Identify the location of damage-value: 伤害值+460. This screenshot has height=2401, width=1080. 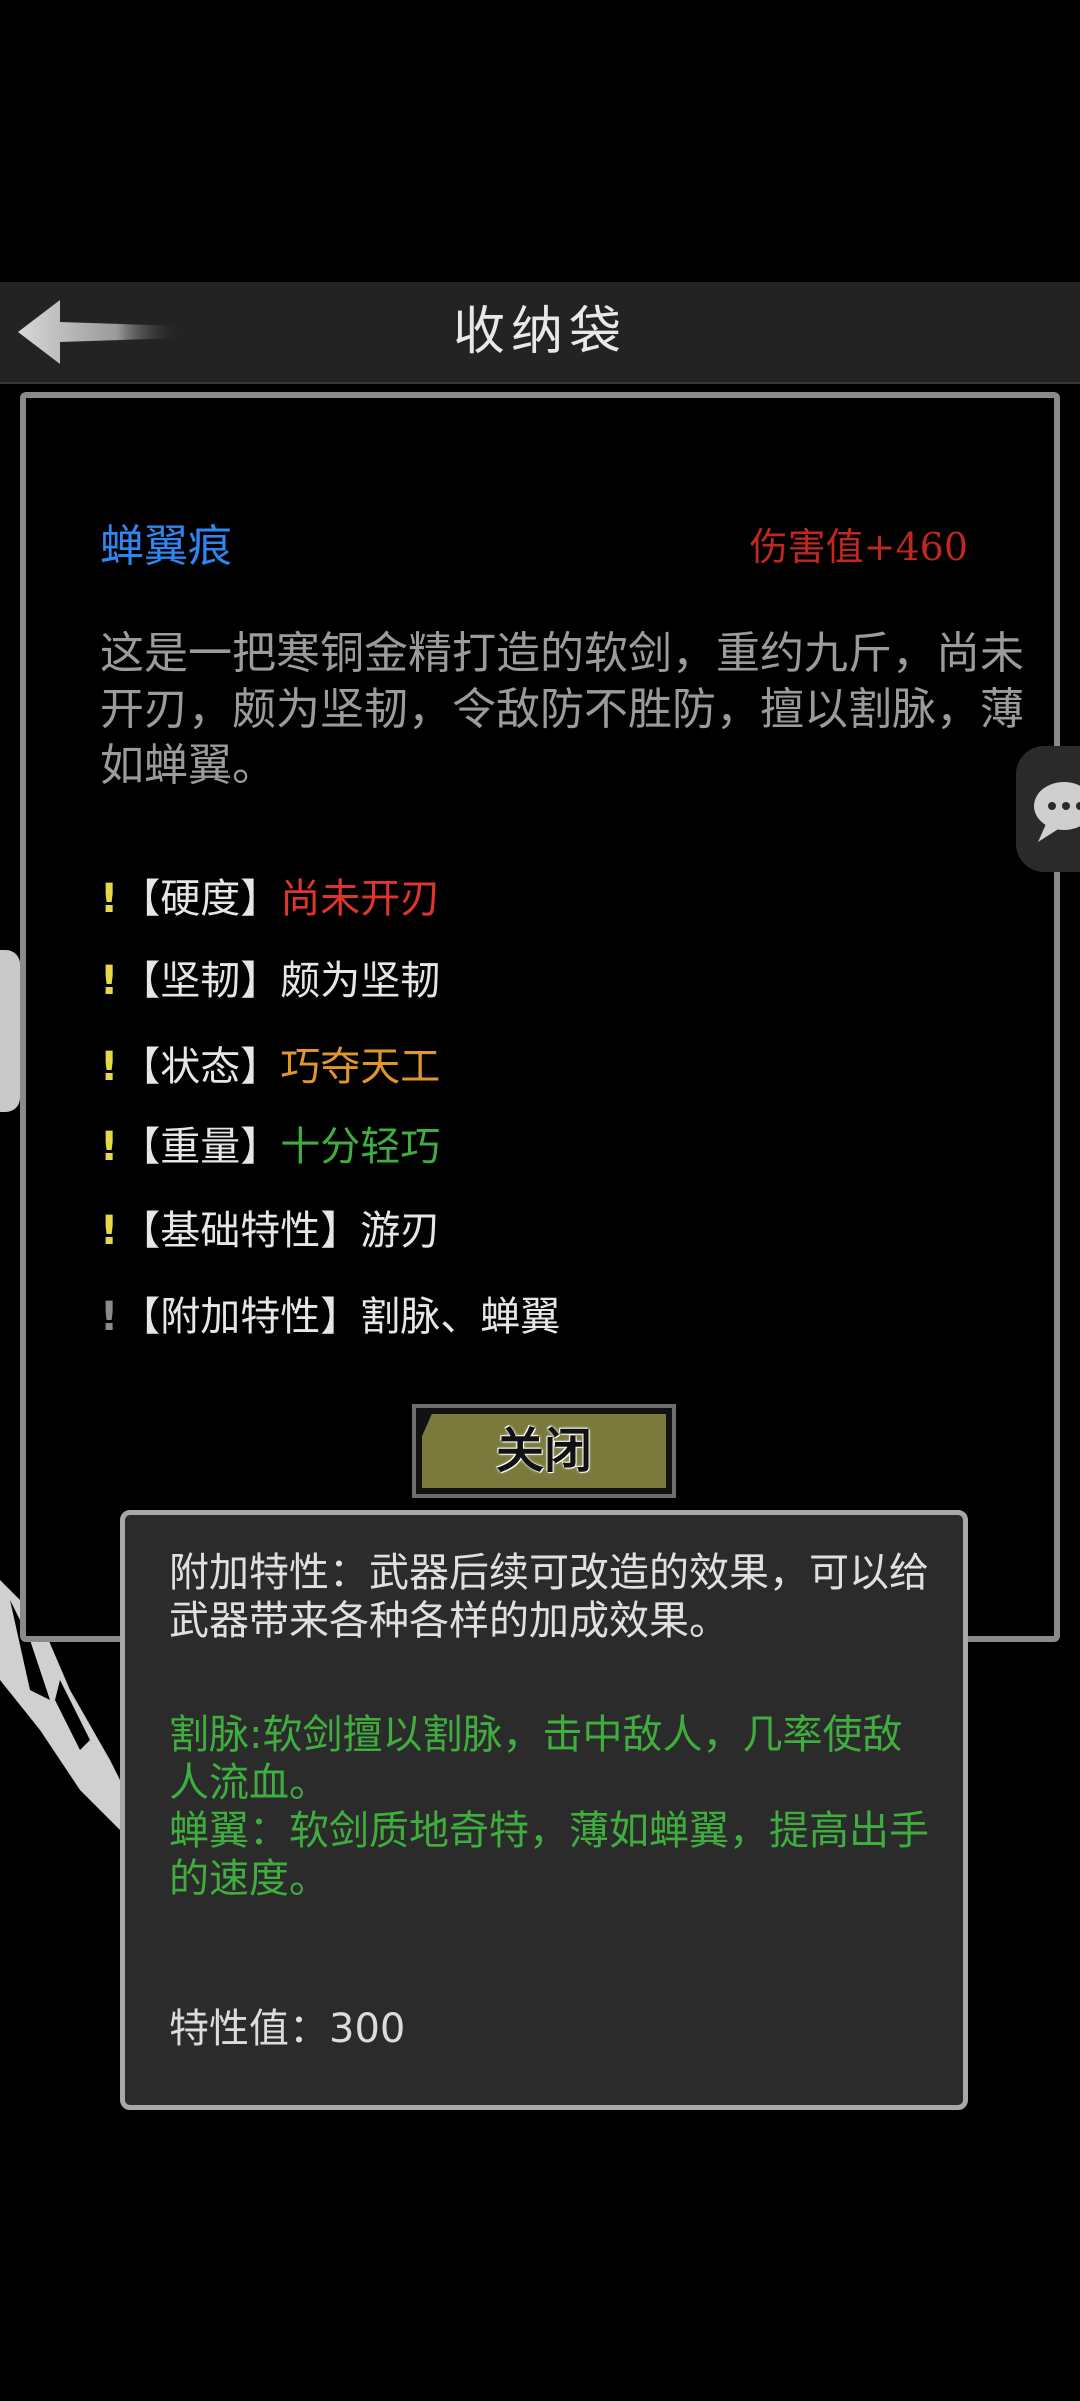
(858, 547).